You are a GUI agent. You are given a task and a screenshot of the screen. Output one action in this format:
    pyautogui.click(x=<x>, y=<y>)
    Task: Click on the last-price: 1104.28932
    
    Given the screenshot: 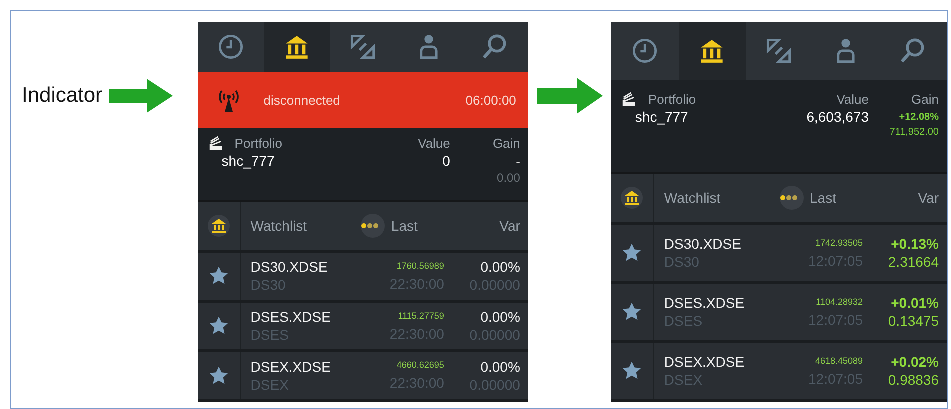 What is the action you would take?
    pyautogui.click(x=839, y=302)
    